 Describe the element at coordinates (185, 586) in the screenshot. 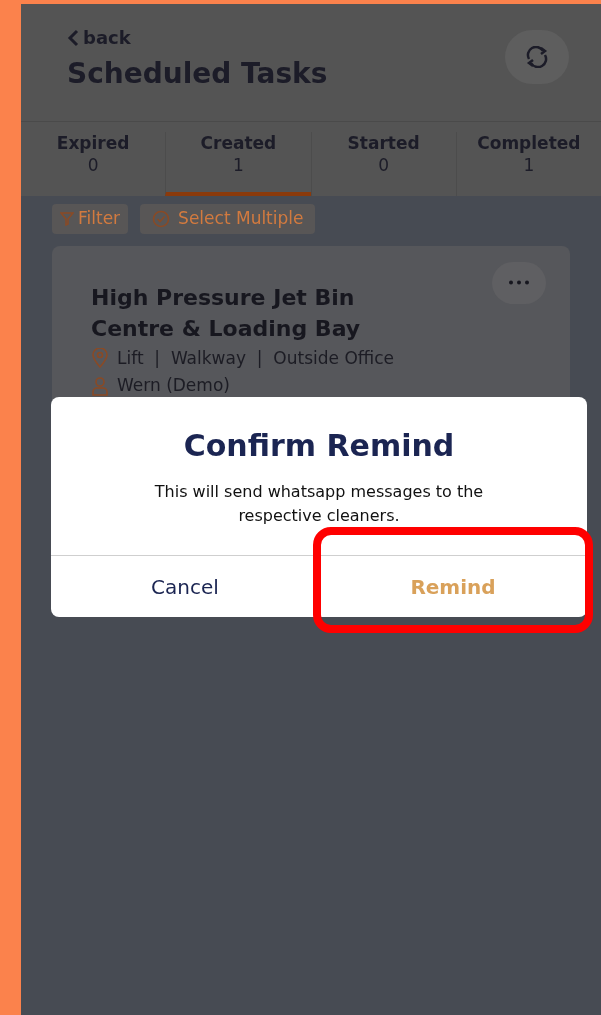

I see `cancel-button: Cancel` at that location.